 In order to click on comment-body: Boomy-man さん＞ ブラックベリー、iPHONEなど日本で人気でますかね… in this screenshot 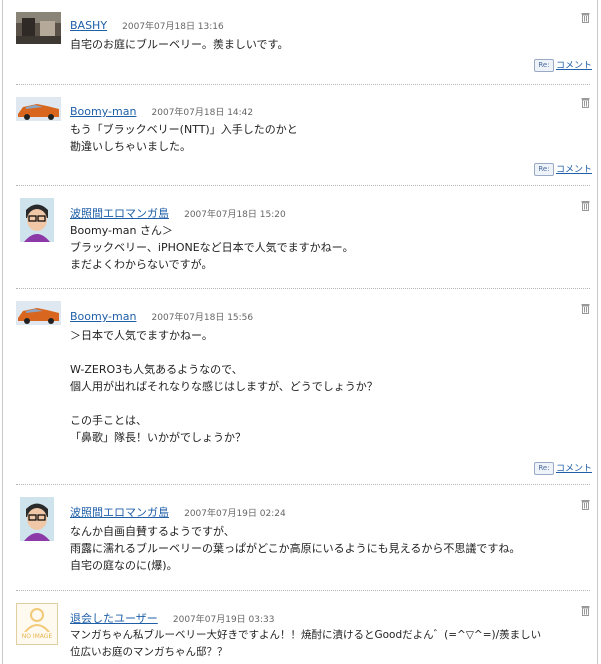, I will do `click(212, 247)`.